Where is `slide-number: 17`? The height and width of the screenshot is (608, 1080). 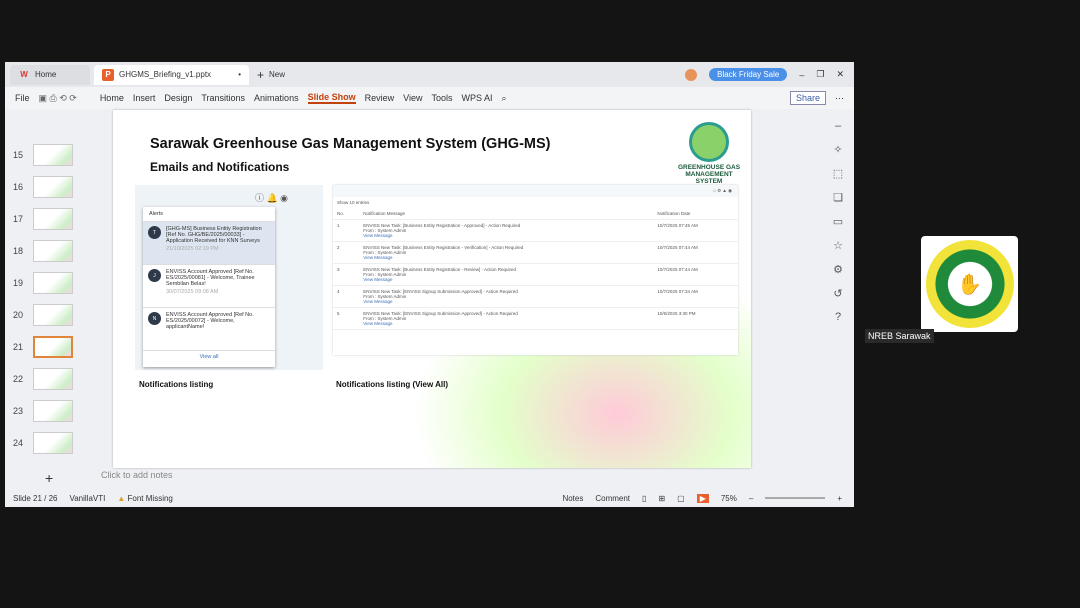 slide-number: 17 is located at coordinates (18, 219).